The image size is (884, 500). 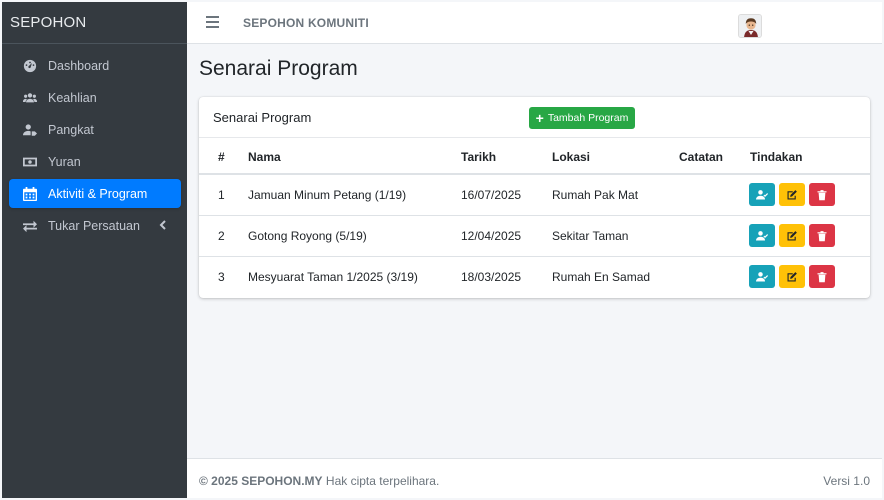 What do you see at coordinates (264, 157) in the screenshot?
I see `column-header-nama: Nama` at bounding box center [264, 157].